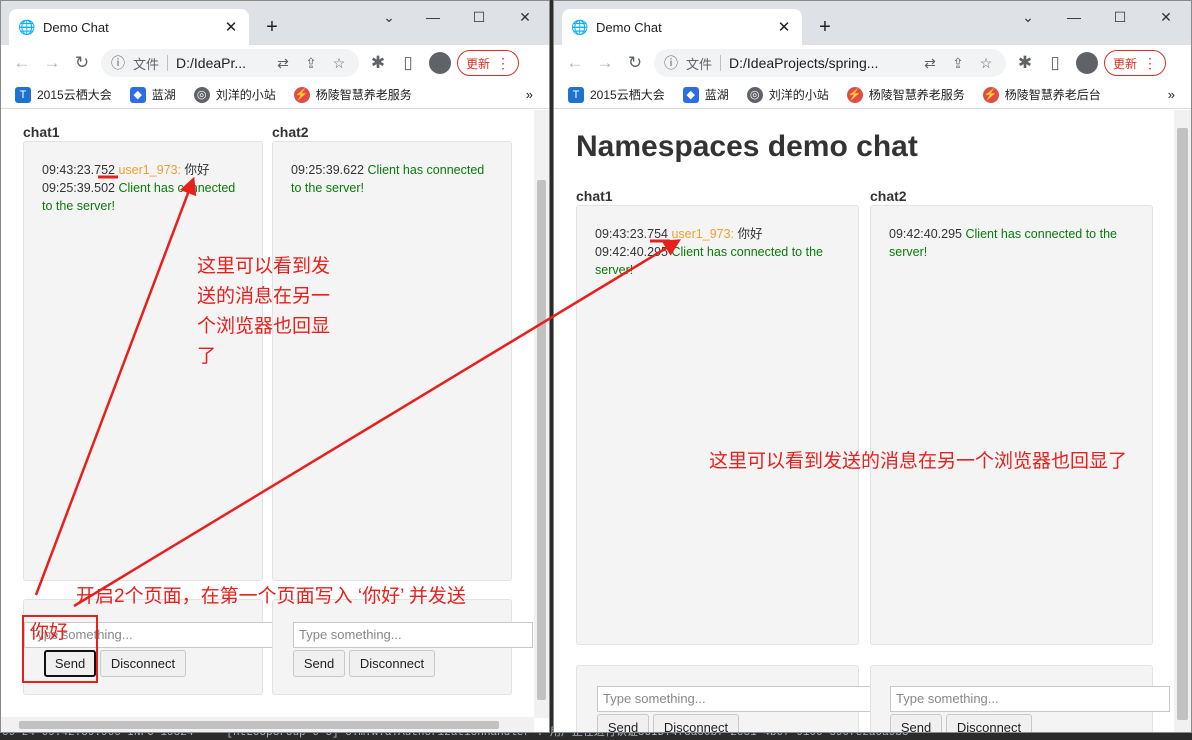 This screenshot has width=1192, height=740. Describe the element at coordinates (478, 63) in the screenshot. I see `update-label: 更新` at that location.